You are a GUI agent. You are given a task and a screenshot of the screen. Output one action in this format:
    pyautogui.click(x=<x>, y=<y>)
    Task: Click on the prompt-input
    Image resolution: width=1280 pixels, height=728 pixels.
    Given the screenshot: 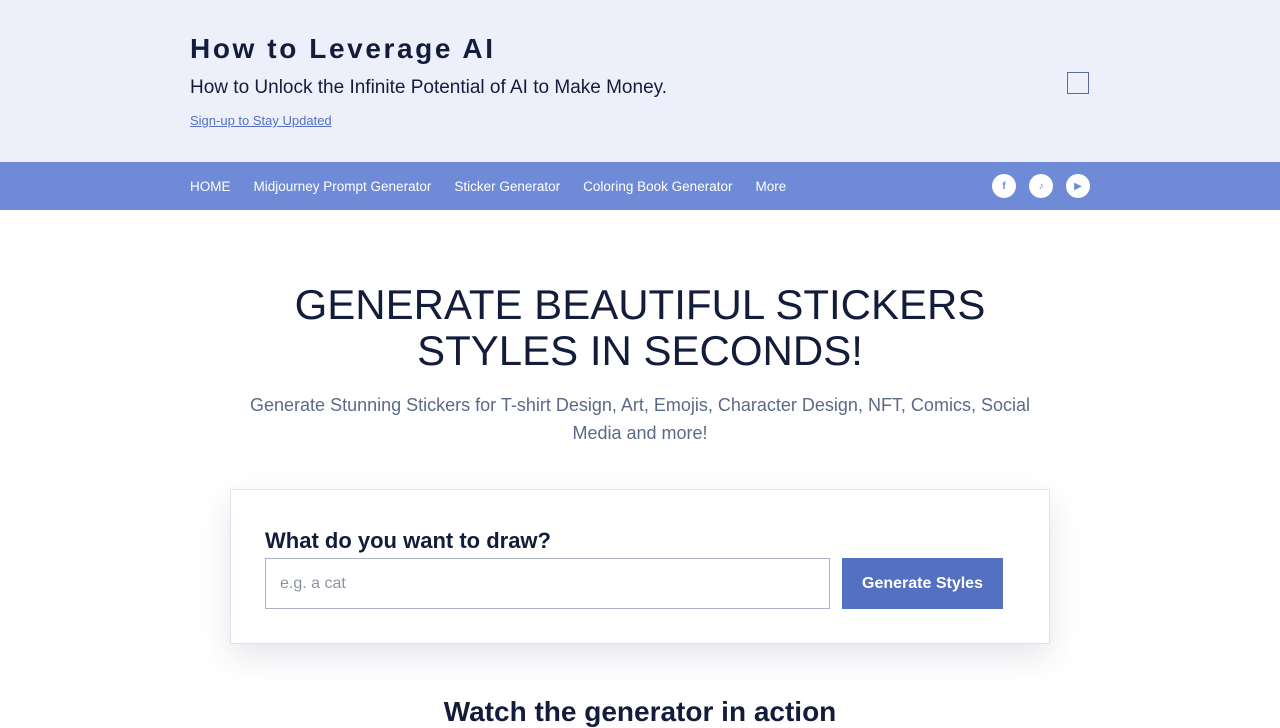 What is the action you would take?
    pyautogui.click(x=547, y=583)
    